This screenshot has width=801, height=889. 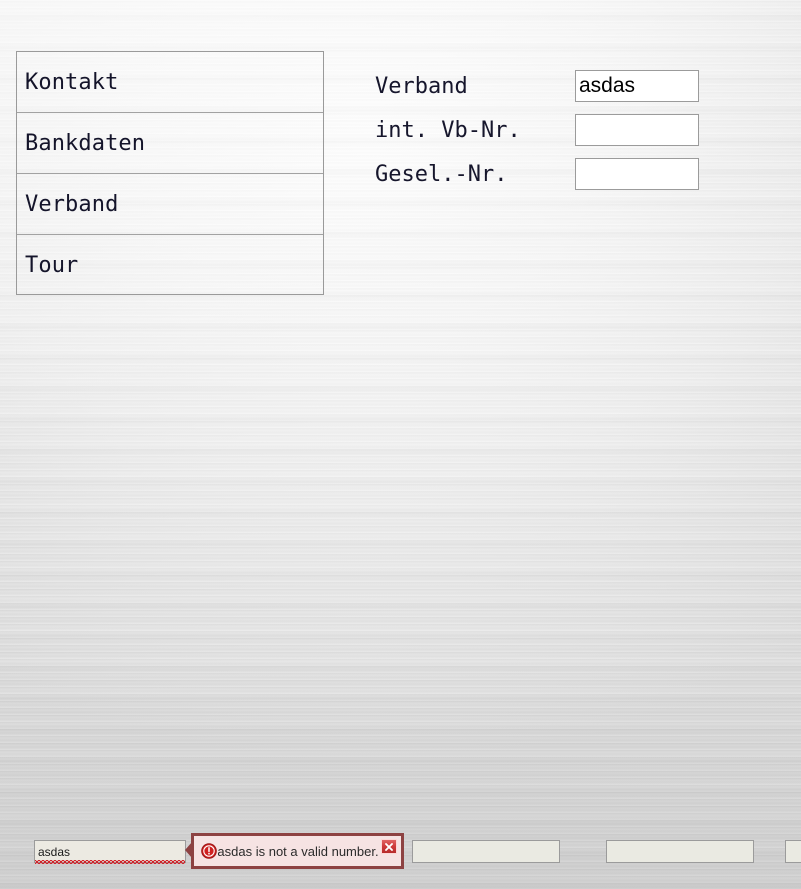 What do you see at coordinates (170, 82) in the screenshot?
I see `sidebar-item-kontakt: Kontakt` at bounding box center [170, 82].